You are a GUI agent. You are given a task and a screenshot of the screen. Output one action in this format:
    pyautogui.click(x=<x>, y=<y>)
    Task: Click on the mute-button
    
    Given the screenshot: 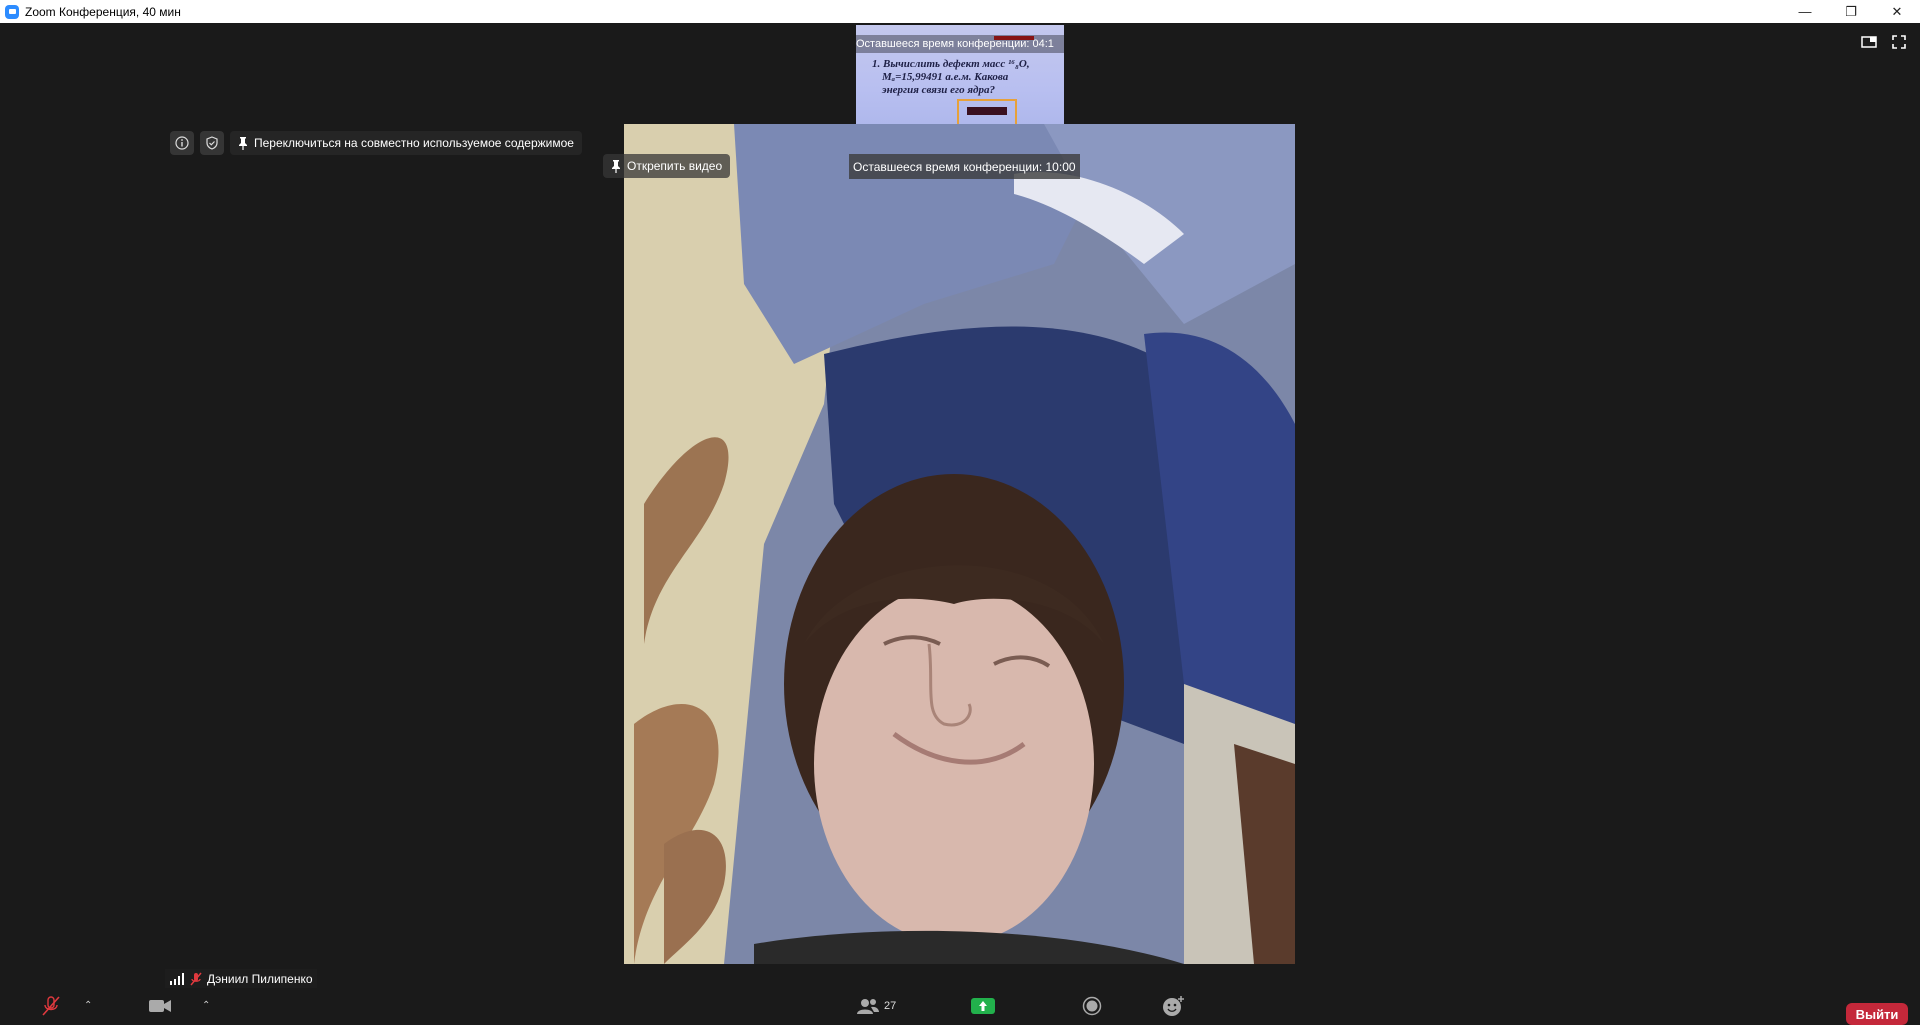 What is the action you would take?
    pyautogui.click(x=51, y=1005)
    